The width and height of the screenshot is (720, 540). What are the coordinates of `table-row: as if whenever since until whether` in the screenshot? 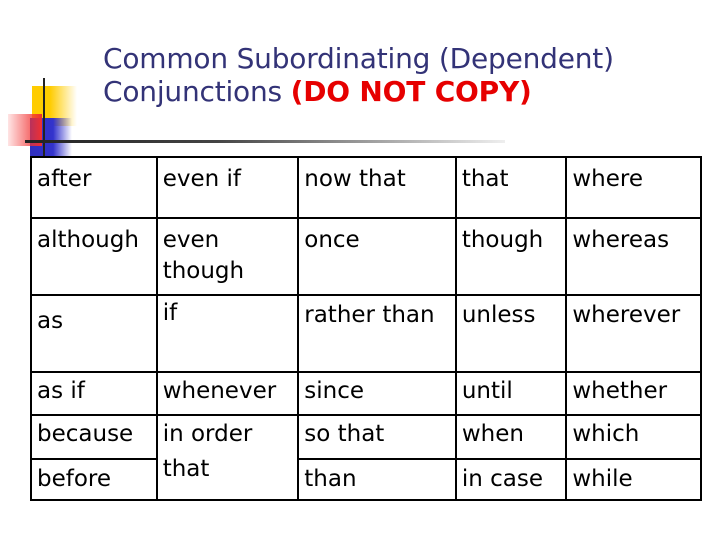 It's located at (366, 393).